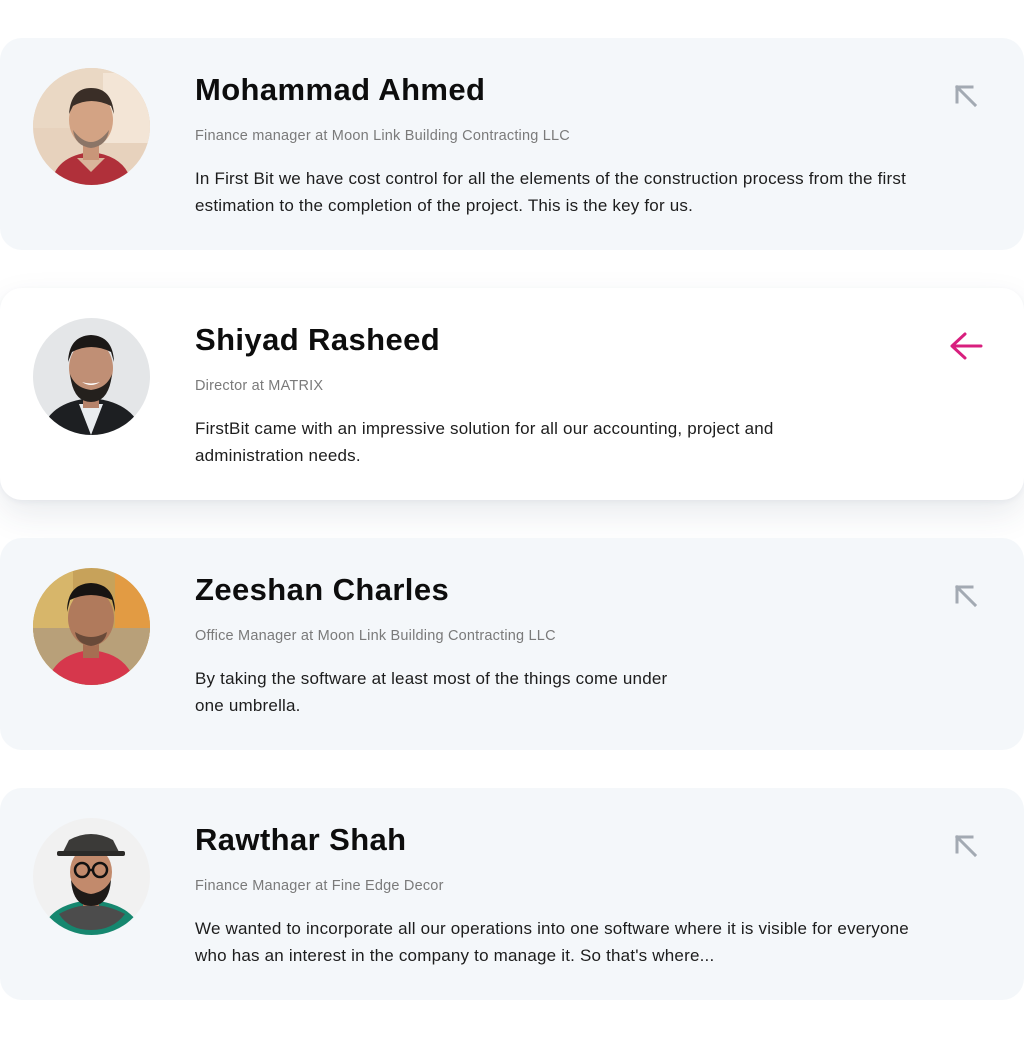  I want to click on testimonial-role: Director at MATRIX, so click(259, 386).